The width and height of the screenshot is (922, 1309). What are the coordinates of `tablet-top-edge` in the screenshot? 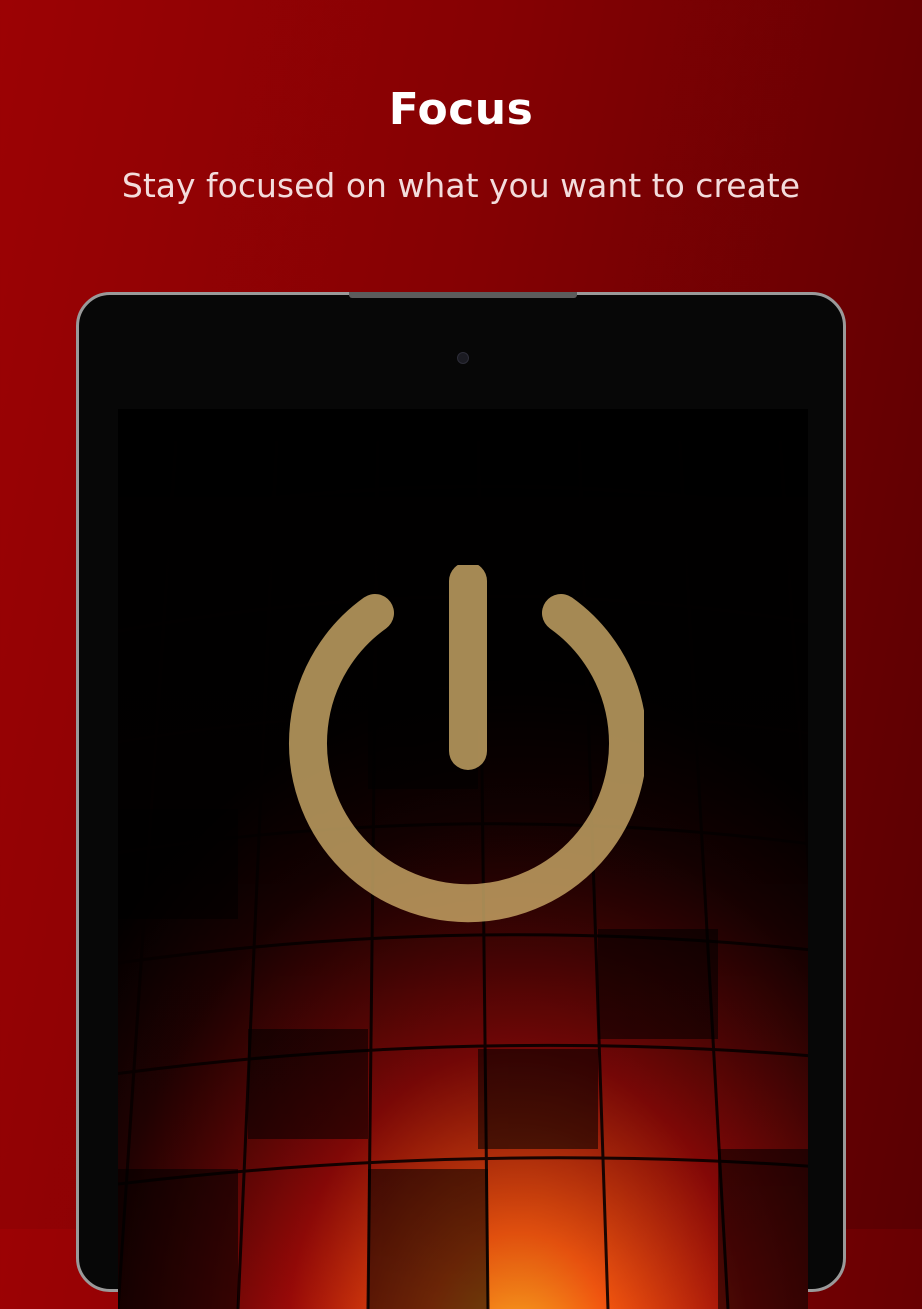 It's located at (463, 295).